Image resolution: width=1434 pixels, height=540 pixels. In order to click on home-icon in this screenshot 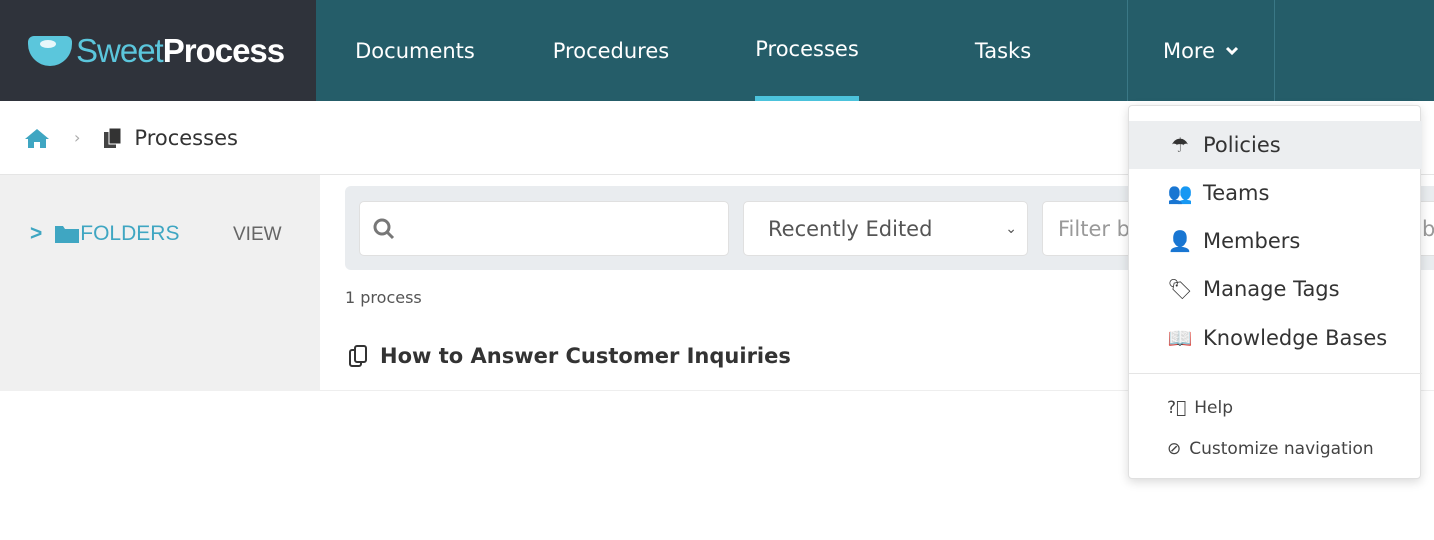, I will do `click(37, 138)`.